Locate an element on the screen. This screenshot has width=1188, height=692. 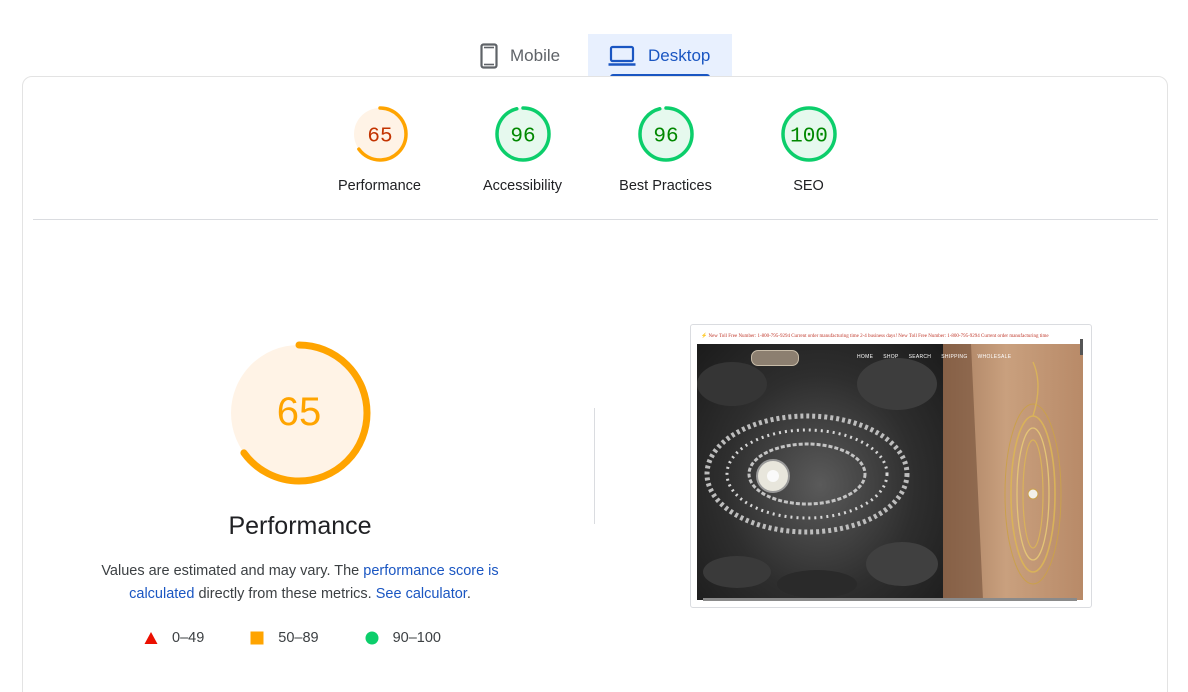
gauge-performance: 65 Performance is located at coordinates (379, 149).